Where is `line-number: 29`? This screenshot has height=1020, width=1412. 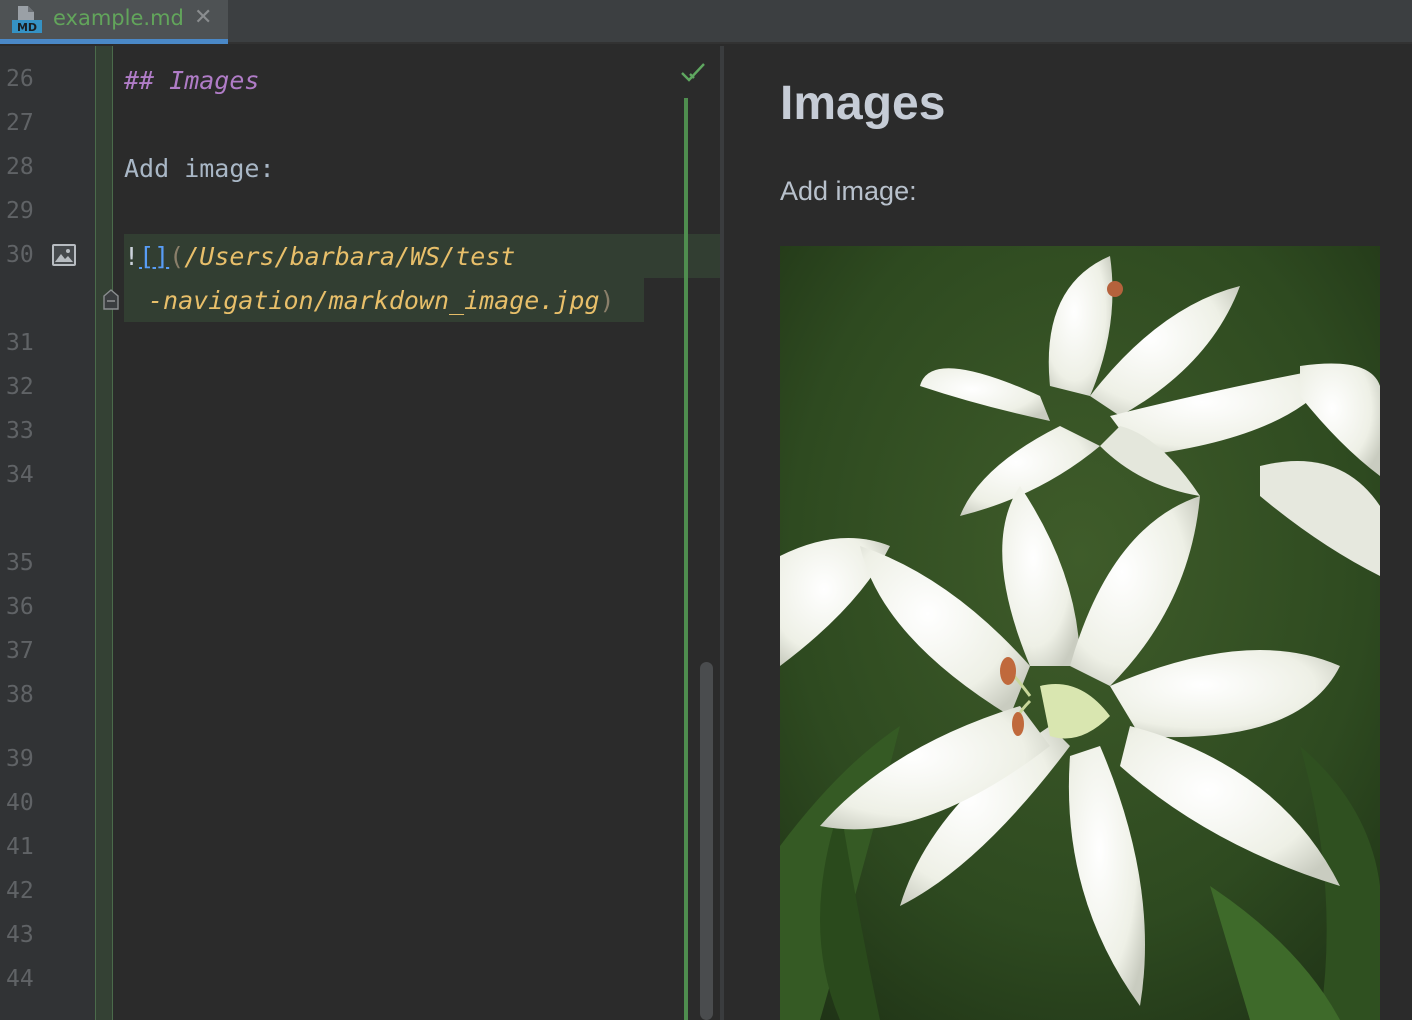
line-number: 29 is located at coordinates (20, 211).